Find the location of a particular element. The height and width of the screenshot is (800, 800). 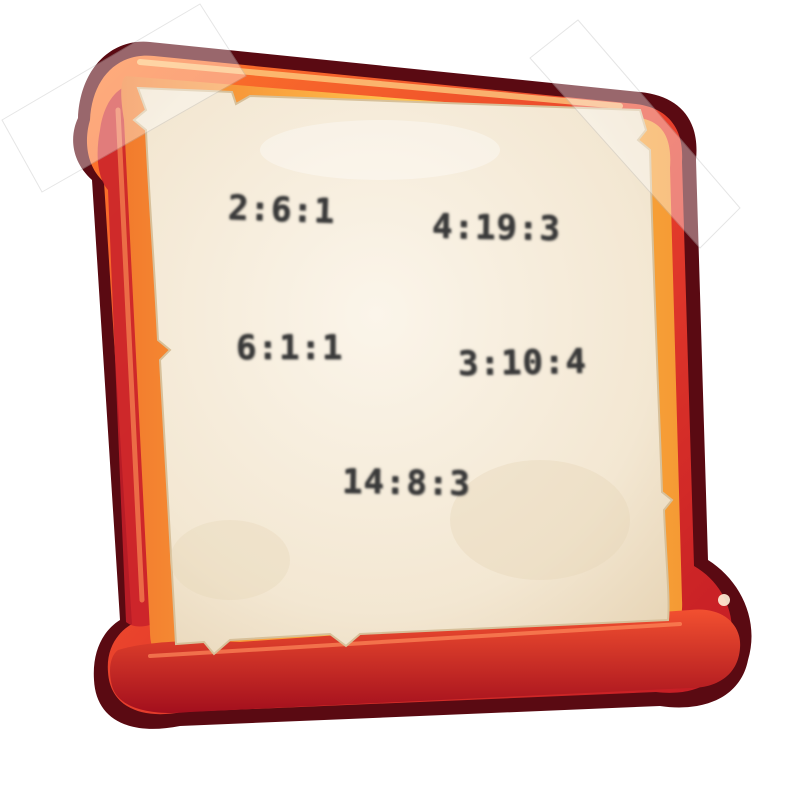

code-clue-5: 14:8:3 is located at coordinates (406, 483).